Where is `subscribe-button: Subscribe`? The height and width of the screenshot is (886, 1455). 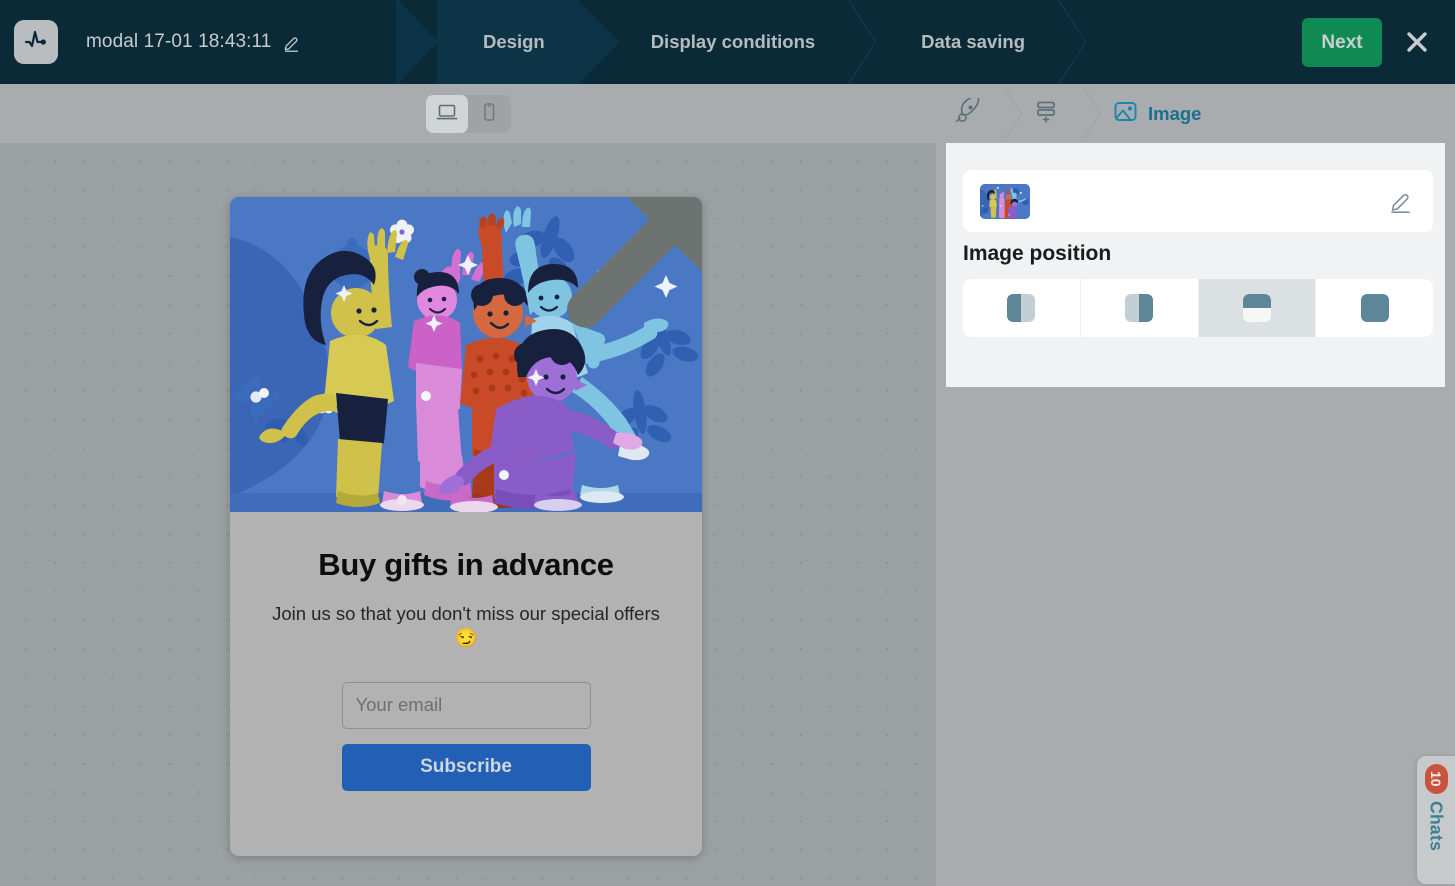 subscribe-button: Subscribe is located at coordinates (466, 767).